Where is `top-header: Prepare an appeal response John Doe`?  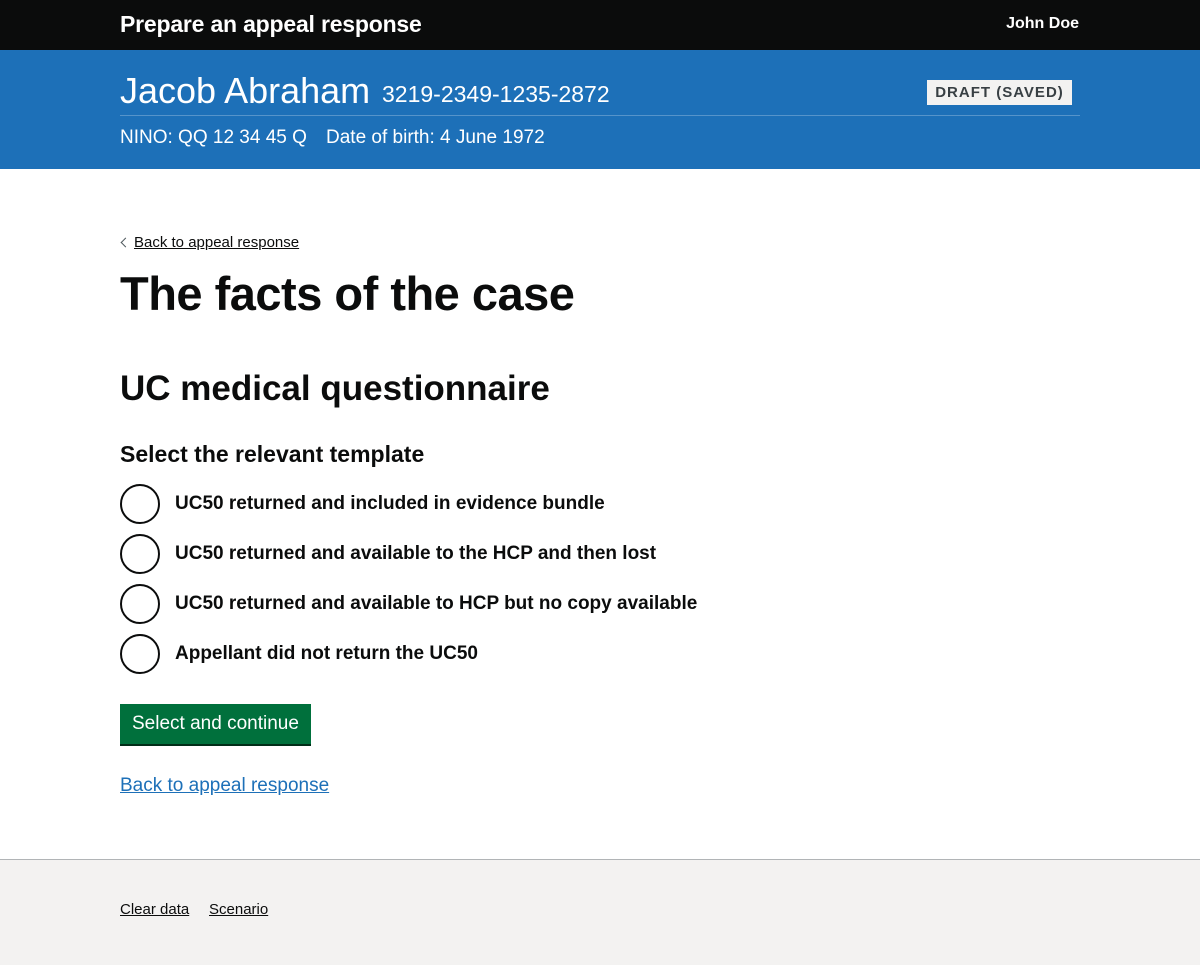
top-header: Prepare an appeal response John Doe is located at coordinates (600, 25).